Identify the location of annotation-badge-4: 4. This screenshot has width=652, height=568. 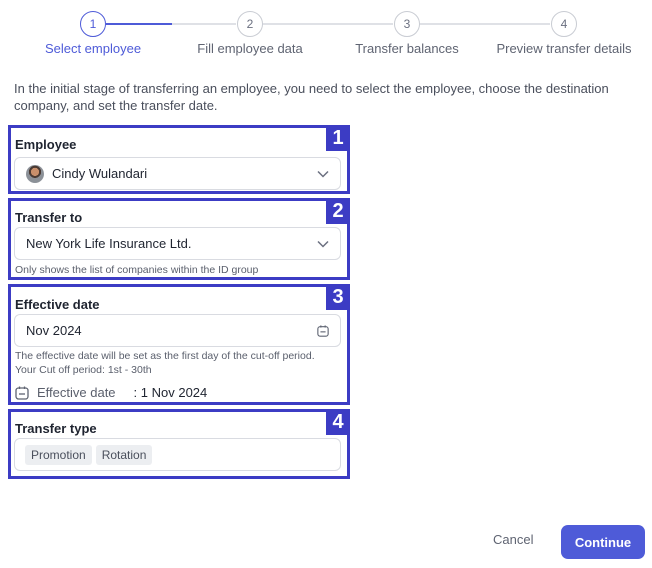
(338, 422).